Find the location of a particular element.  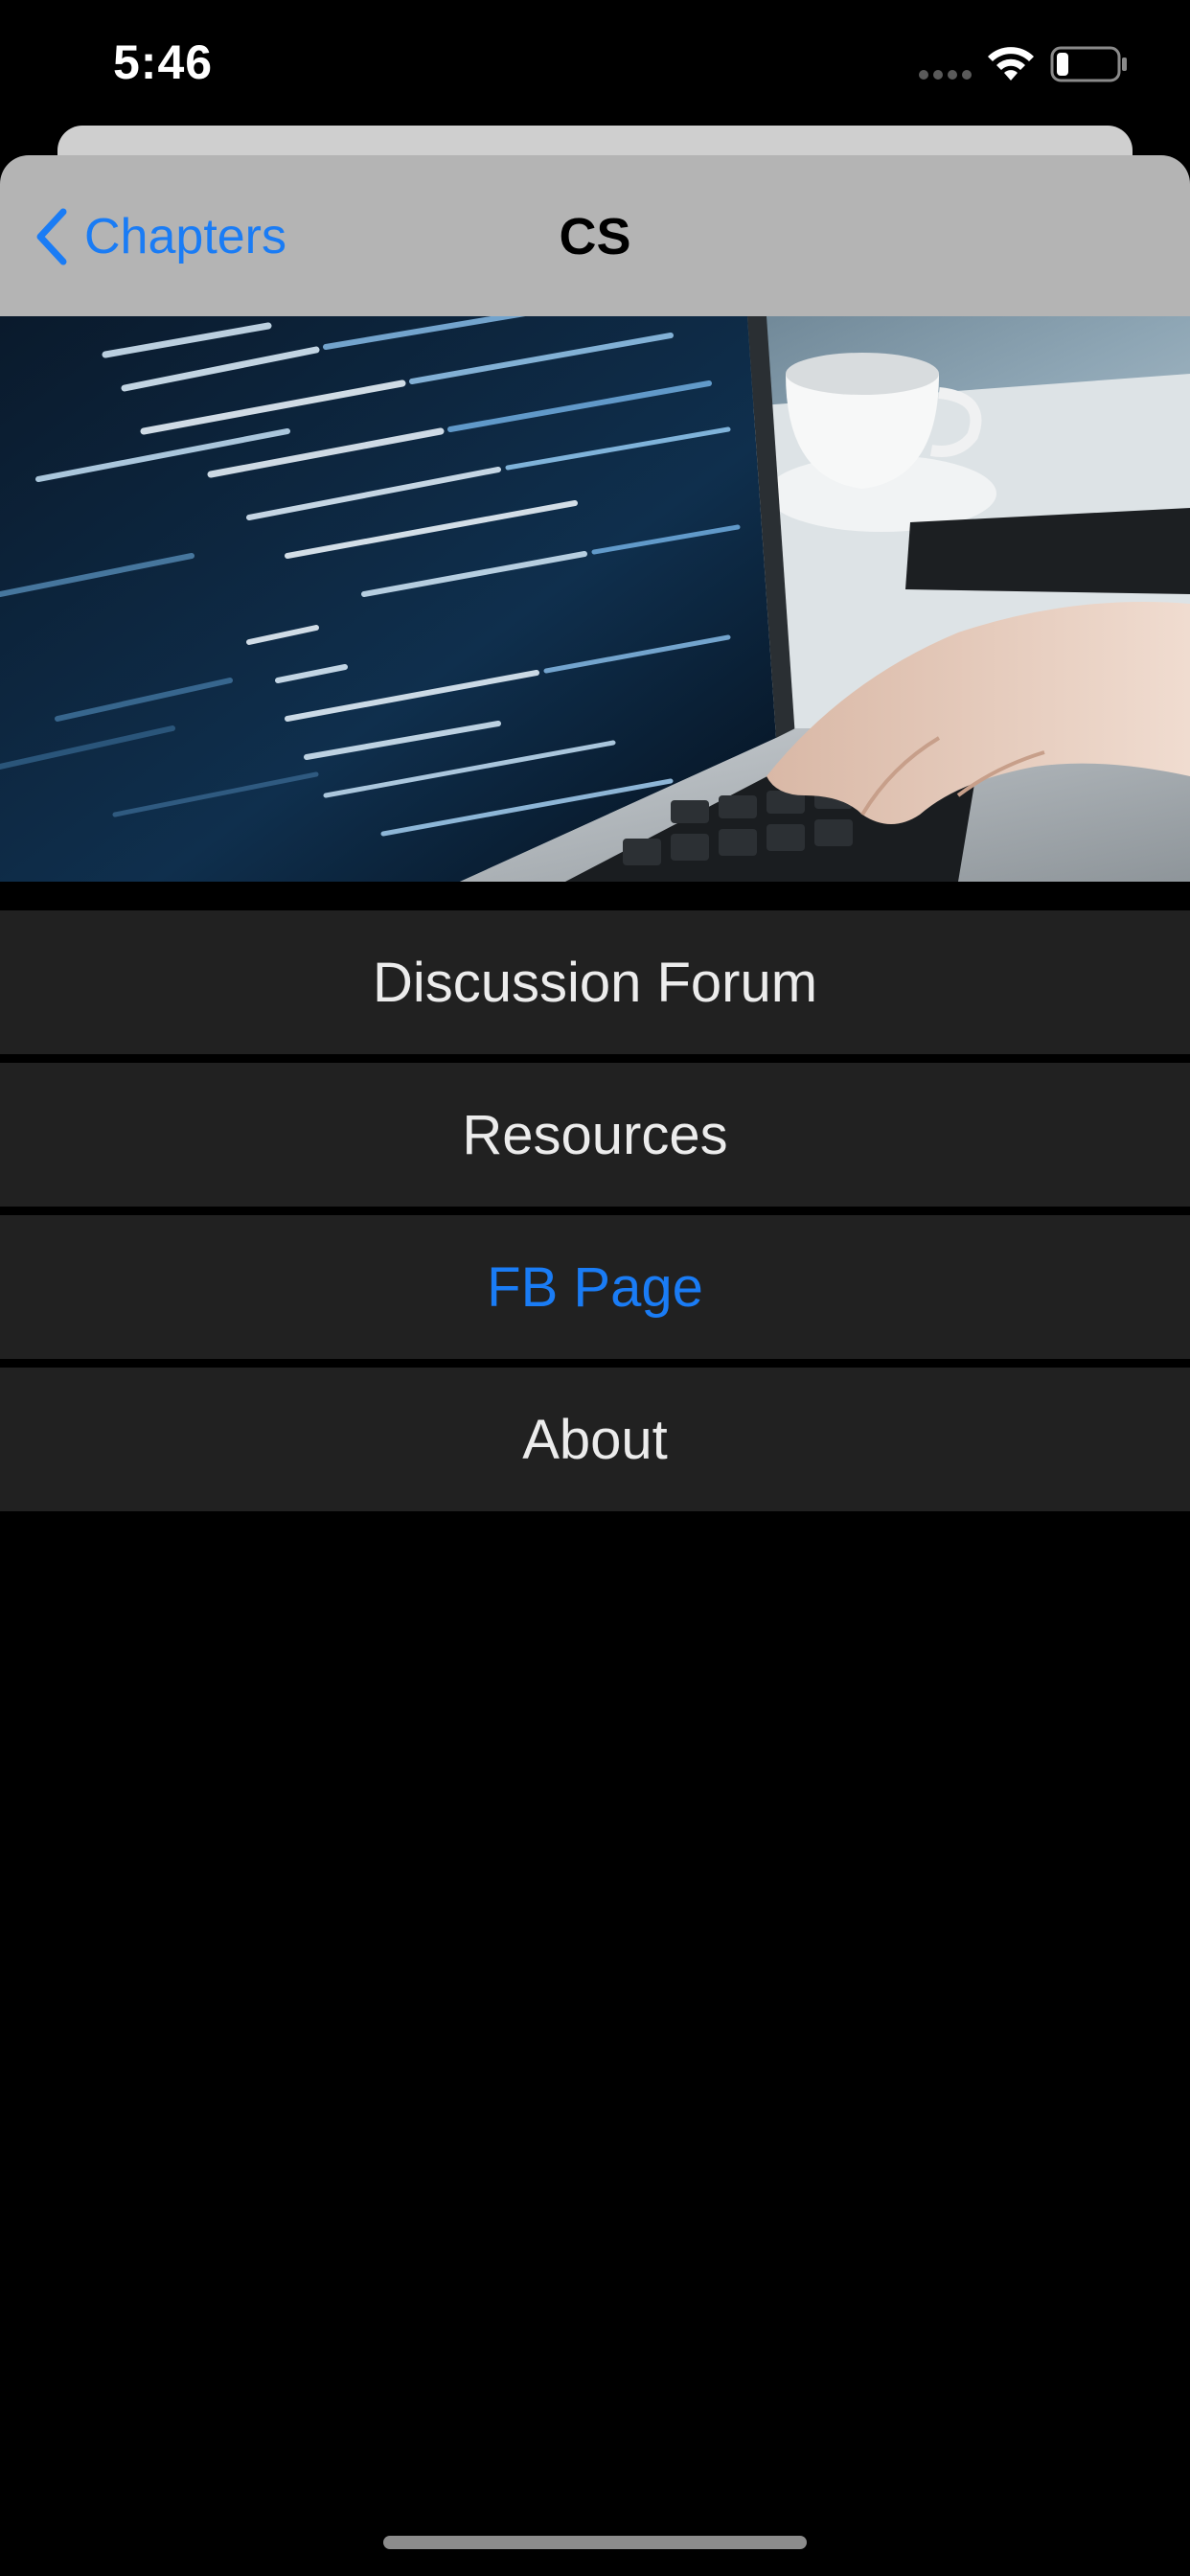

status-bar: 5:46 is located at coordinates (595, 63).